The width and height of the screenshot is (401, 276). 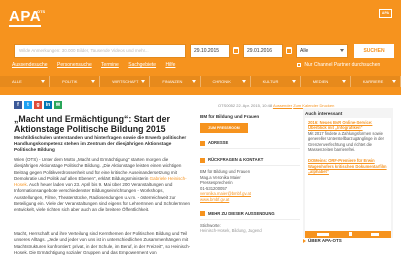 I want to click on keywords-value: Heinisch-Hosek, Bildung, Jugend, so click(x=231, y=231).